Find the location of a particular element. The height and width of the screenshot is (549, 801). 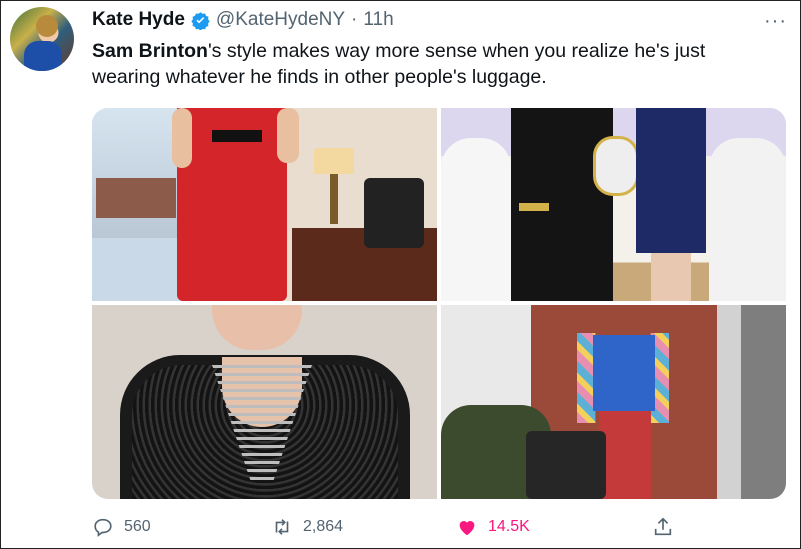

reply-button: 560 is located at coordinates (121, 527).